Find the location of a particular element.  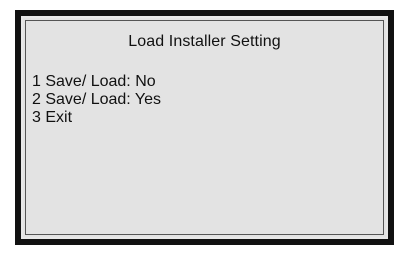

menu-item-exit: 3 Exit is located at coordinates (96, 118).